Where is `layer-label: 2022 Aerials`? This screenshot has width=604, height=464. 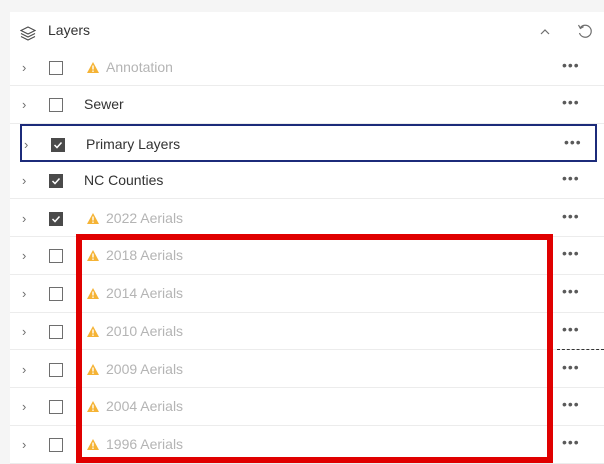 layer-label: 2022 Aerials is located at coordinates (145, 217).